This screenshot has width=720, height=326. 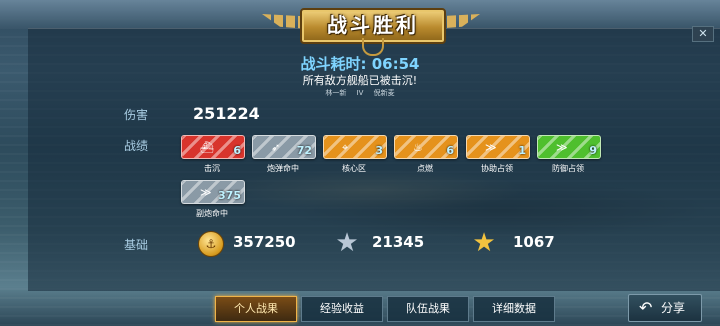 I want to click on medal-count: 1, so click(x=522, y=150).